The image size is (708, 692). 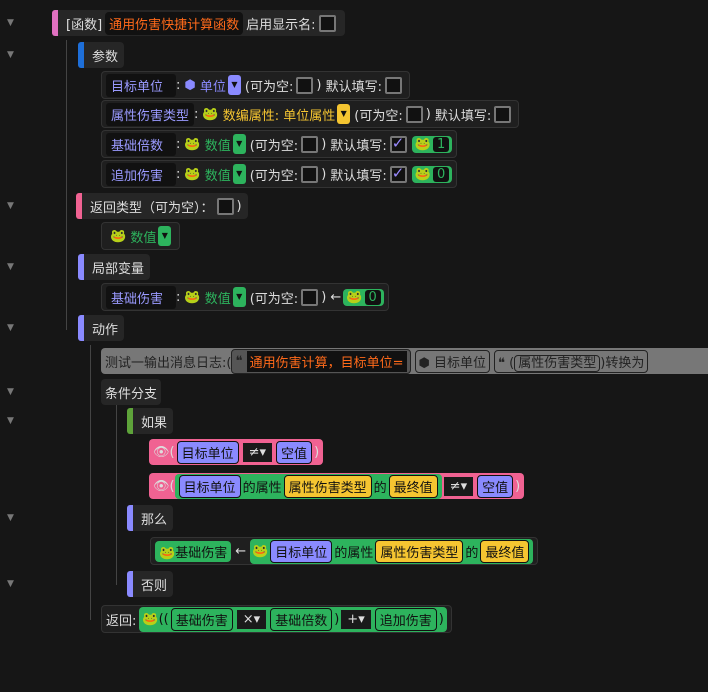 I want to click on of-attr: 的属性, so click(x=354, y=553).